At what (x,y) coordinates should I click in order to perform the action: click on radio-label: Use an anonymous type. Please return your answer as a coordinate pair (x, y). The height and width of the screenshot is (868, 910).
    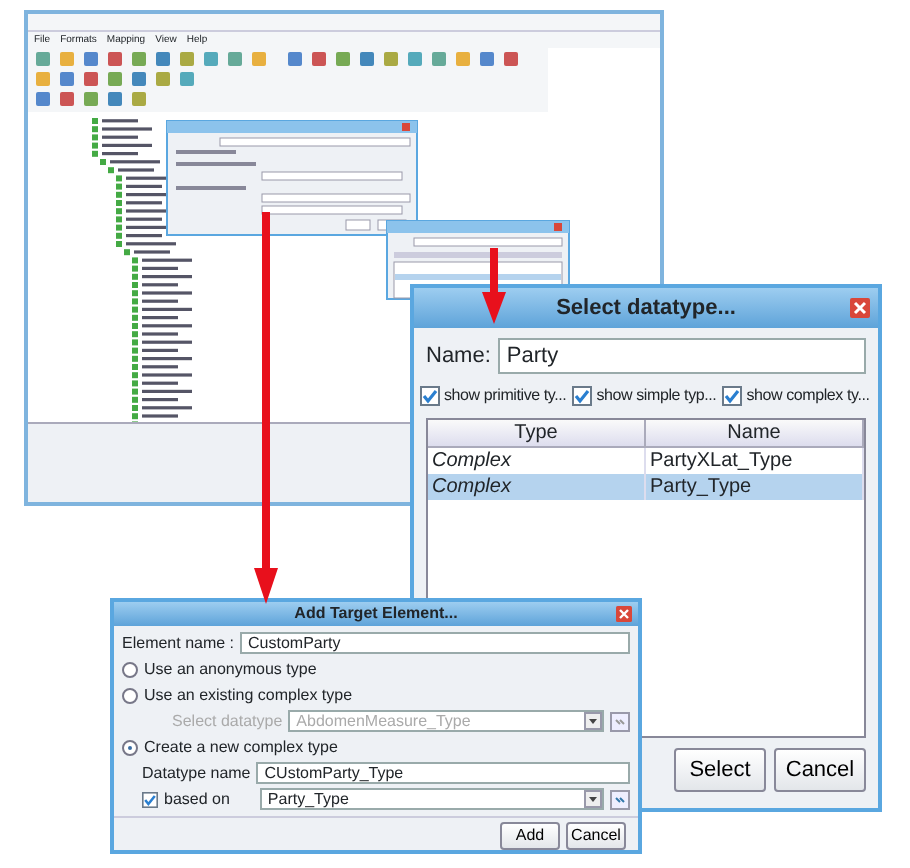
    Looking at the image, I should click on (230, 669).